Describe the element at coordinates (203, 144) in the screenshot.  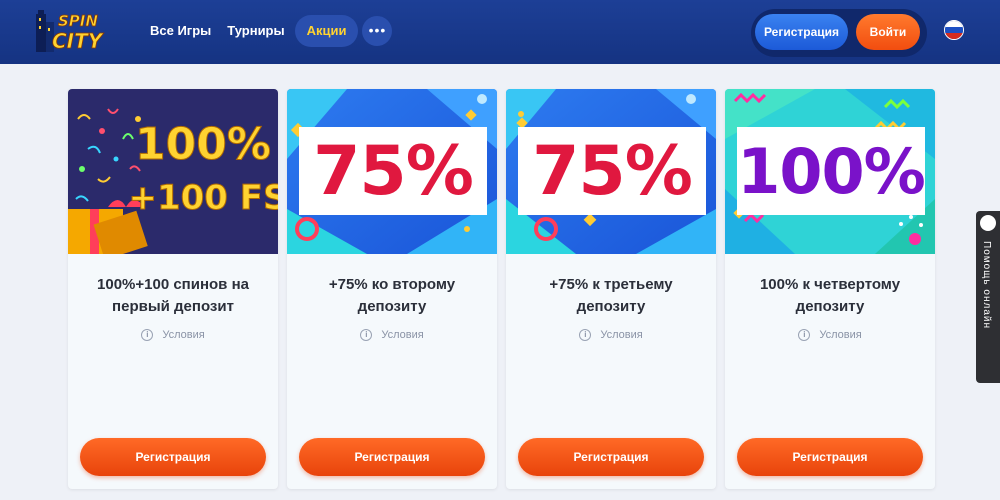
I see `promo-image-headline: 100%` at that location.